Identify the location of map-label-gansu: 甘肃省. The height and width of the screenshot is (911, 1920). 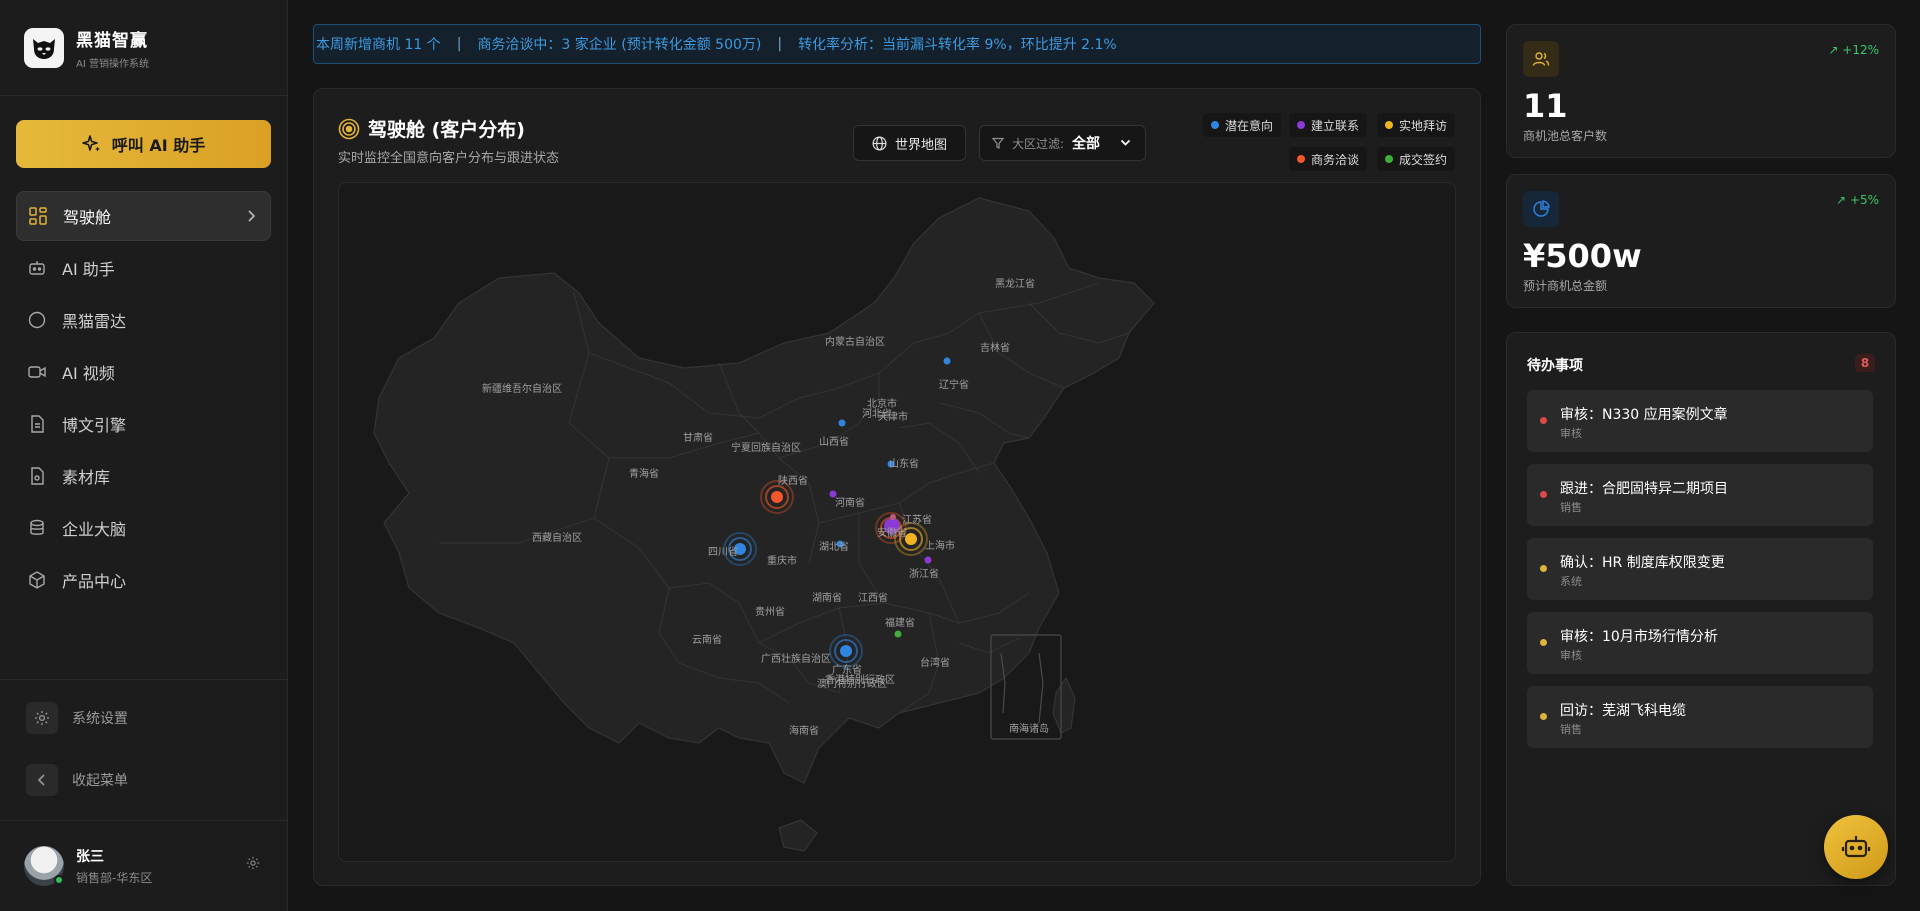
(698, 438).